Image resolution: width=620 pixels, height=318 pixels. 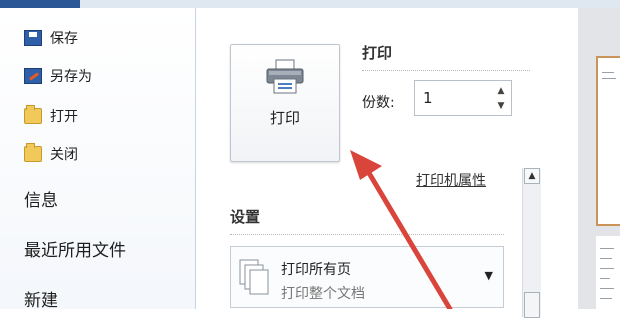 What do you see at coordinates (323, 294) in the screenshot?
I see `dropdown-sub-text: 打印整个文档` at bounding box center [323, 294].